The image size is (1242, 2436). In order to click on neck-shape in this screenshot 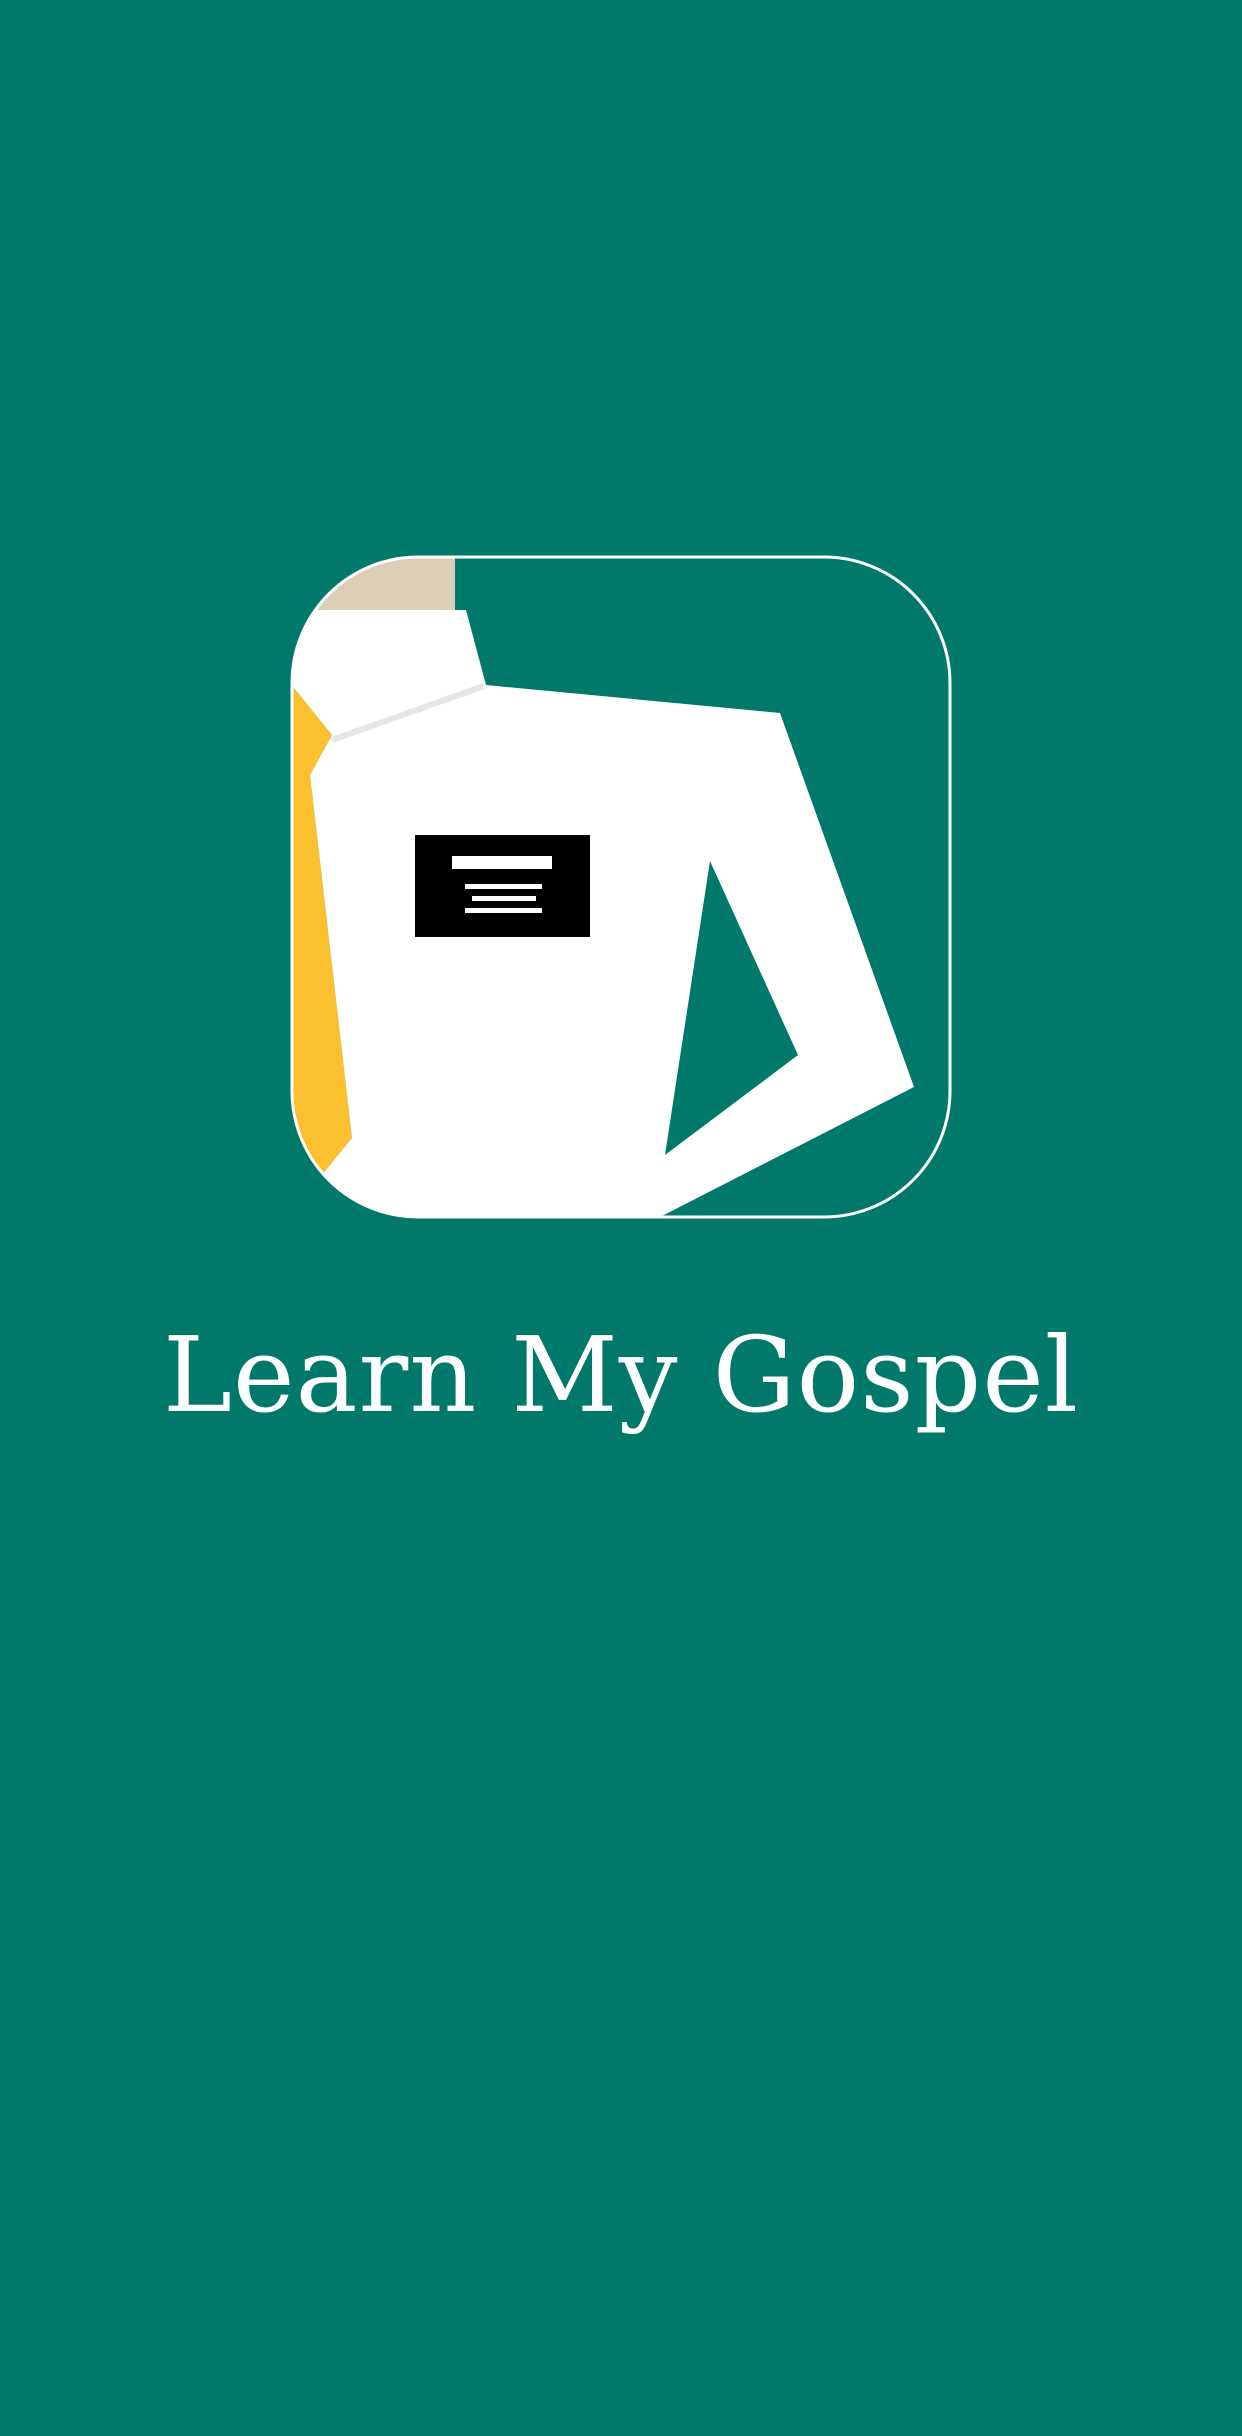, I will do `click(373, 583)`.